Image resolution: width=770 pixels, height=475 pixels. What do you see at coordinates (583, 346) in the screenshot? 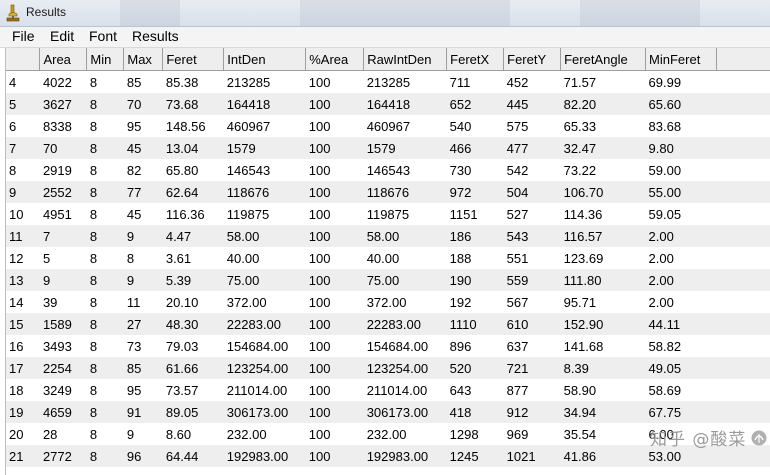
I see `table-cell: 141.68` at bounding box center [583, 346].